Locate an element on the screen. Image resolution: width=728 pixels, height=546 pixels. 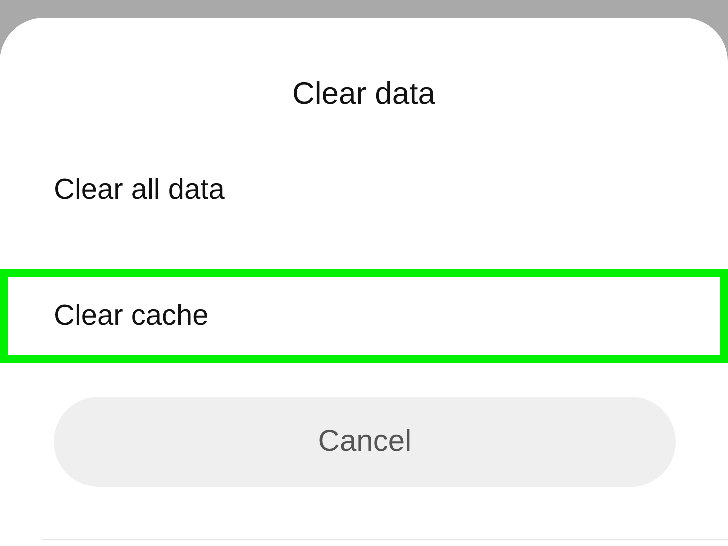
dialog-title: Clear data is located at coordinates (364, 94).